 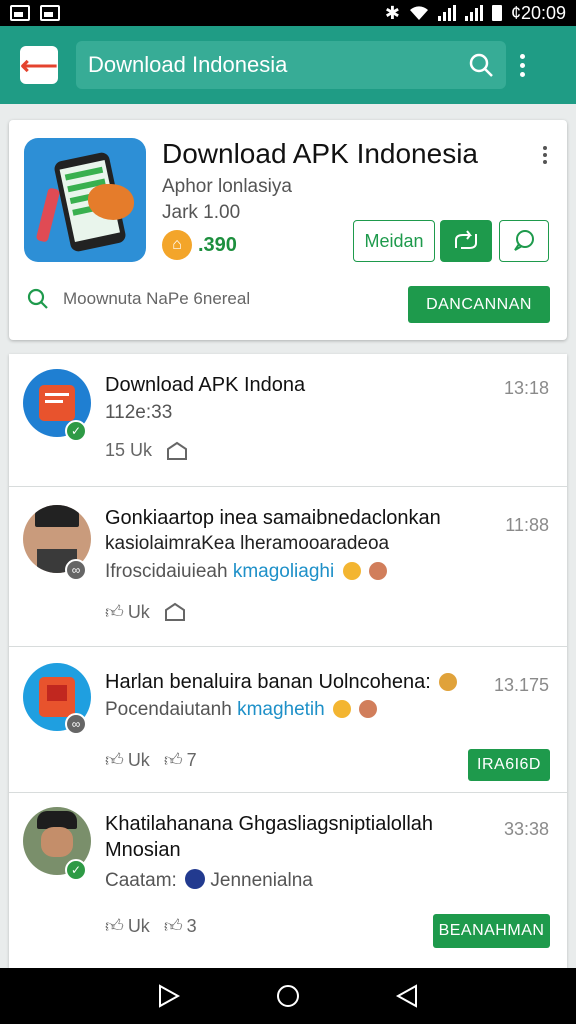 What do you see at coordinates (281, 709) in the screenshot?
I see `user-tag-link: kmaghetih` at bounding box center [281, 709].